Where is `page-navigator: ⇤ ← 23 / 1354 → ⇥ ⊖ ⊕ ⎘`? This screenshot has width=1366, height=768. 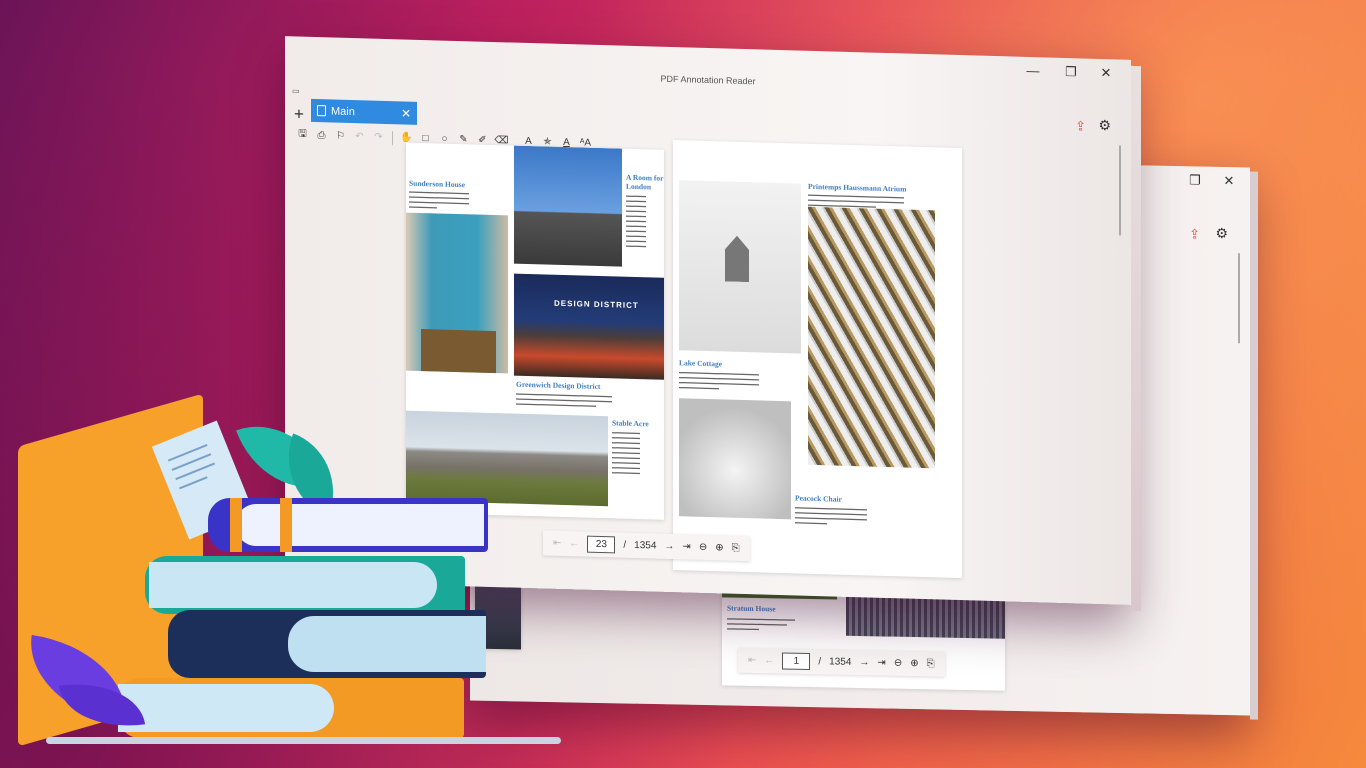
page-navigator: ⇤ ← 23 / 1354 → ⇥ ⊖ ⊕ ⎘ is located at coordinates (646, 546).